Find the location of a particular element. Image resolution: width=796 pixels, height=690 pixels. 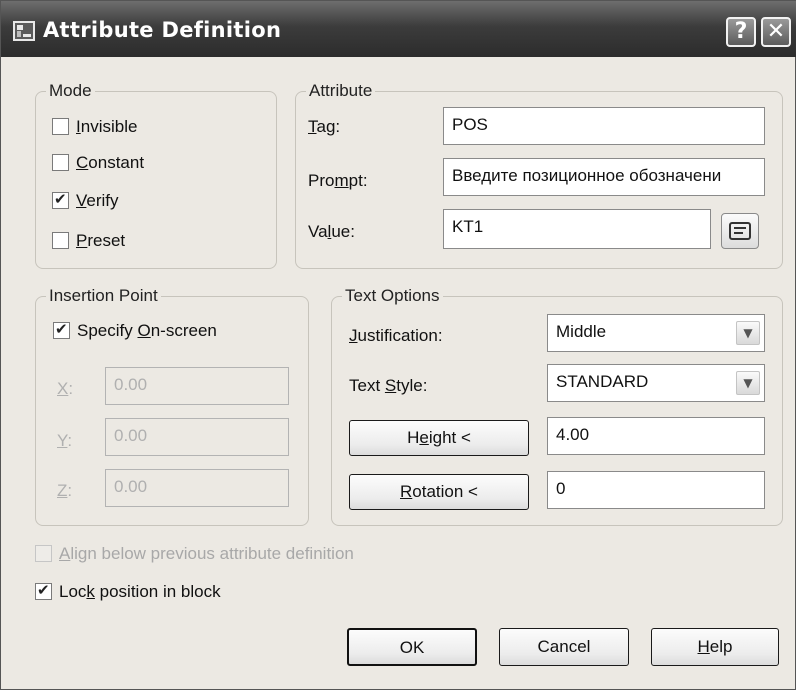

text-style-label: Text Style: is located at coordinates (388, 385).